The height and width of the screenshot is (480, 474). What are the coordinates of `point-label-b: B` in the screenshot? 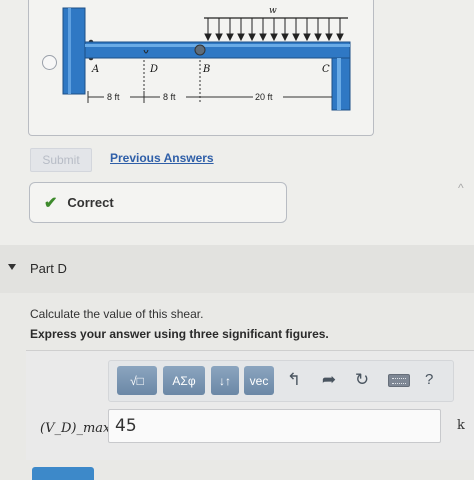 It's located at (206, 69).